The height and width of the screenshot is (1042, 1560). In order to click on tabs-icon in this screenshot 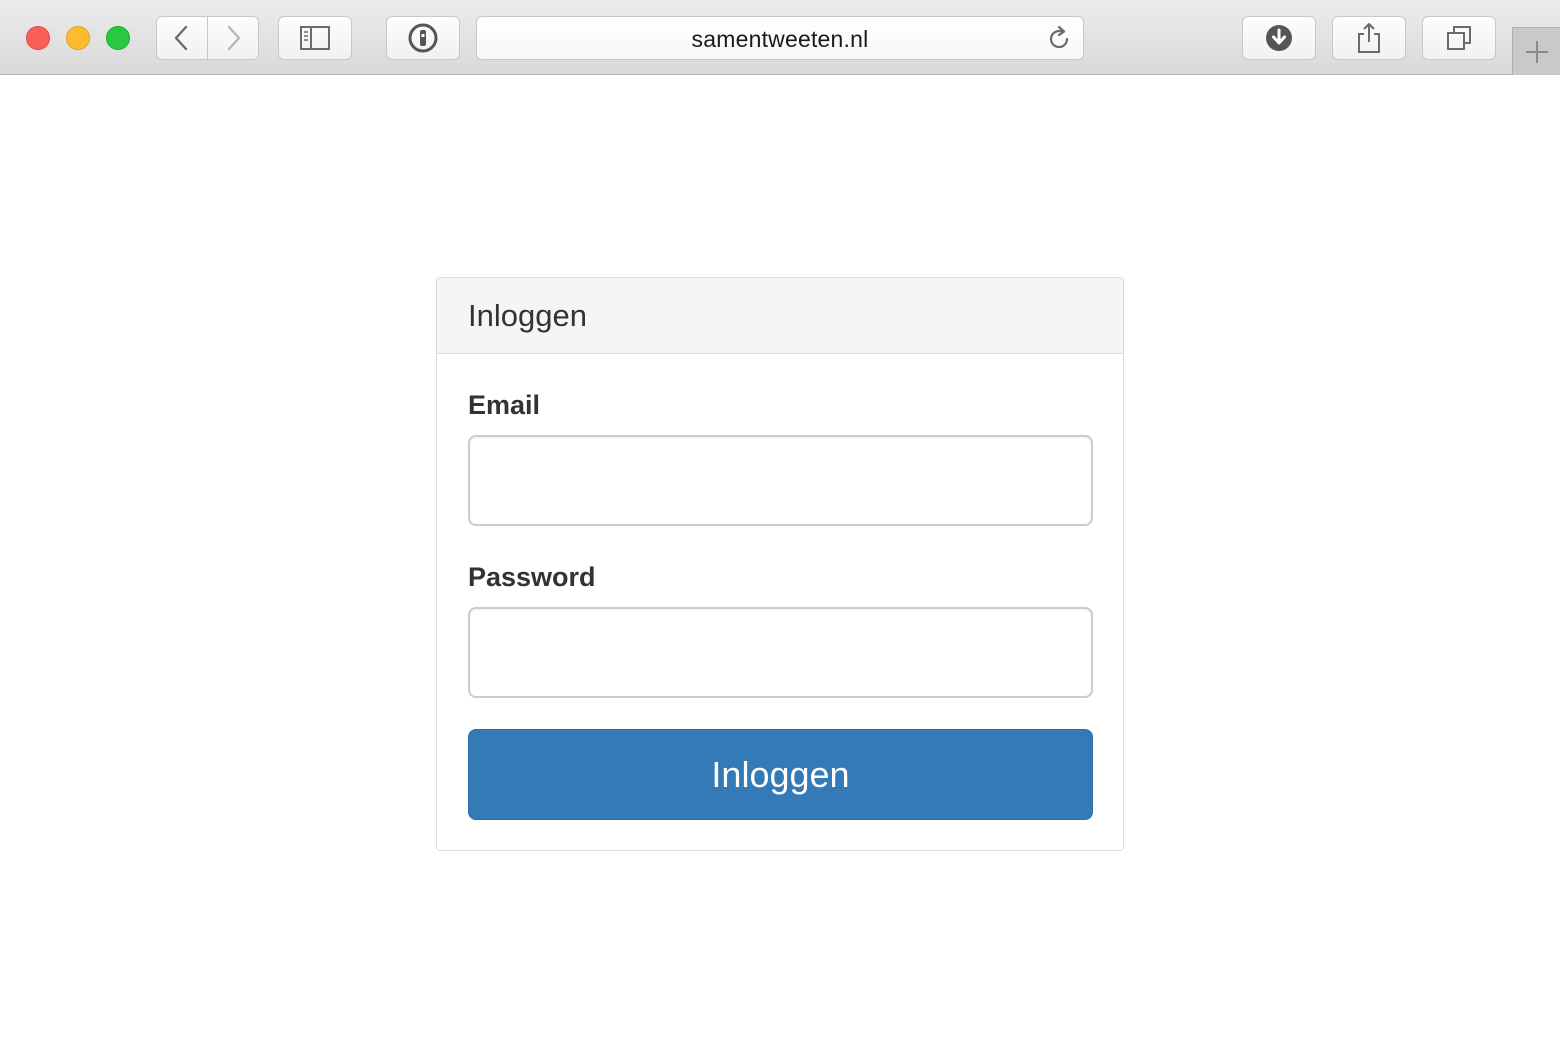, I will do `click(1459, 38)`.